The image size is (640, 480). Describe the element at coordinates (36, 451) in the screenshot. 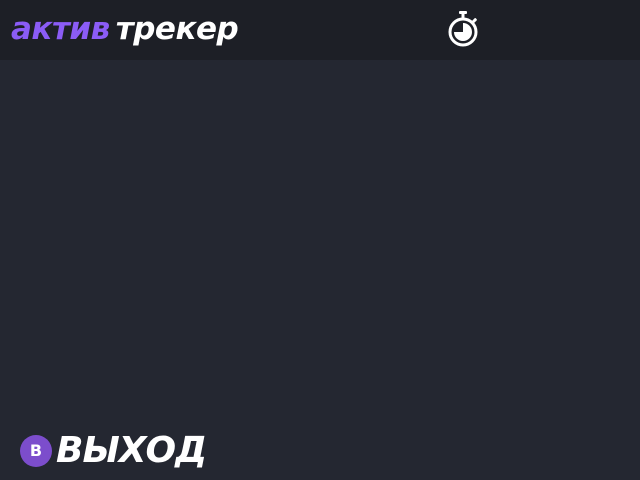

I see `key-b-badge: B` at that location.